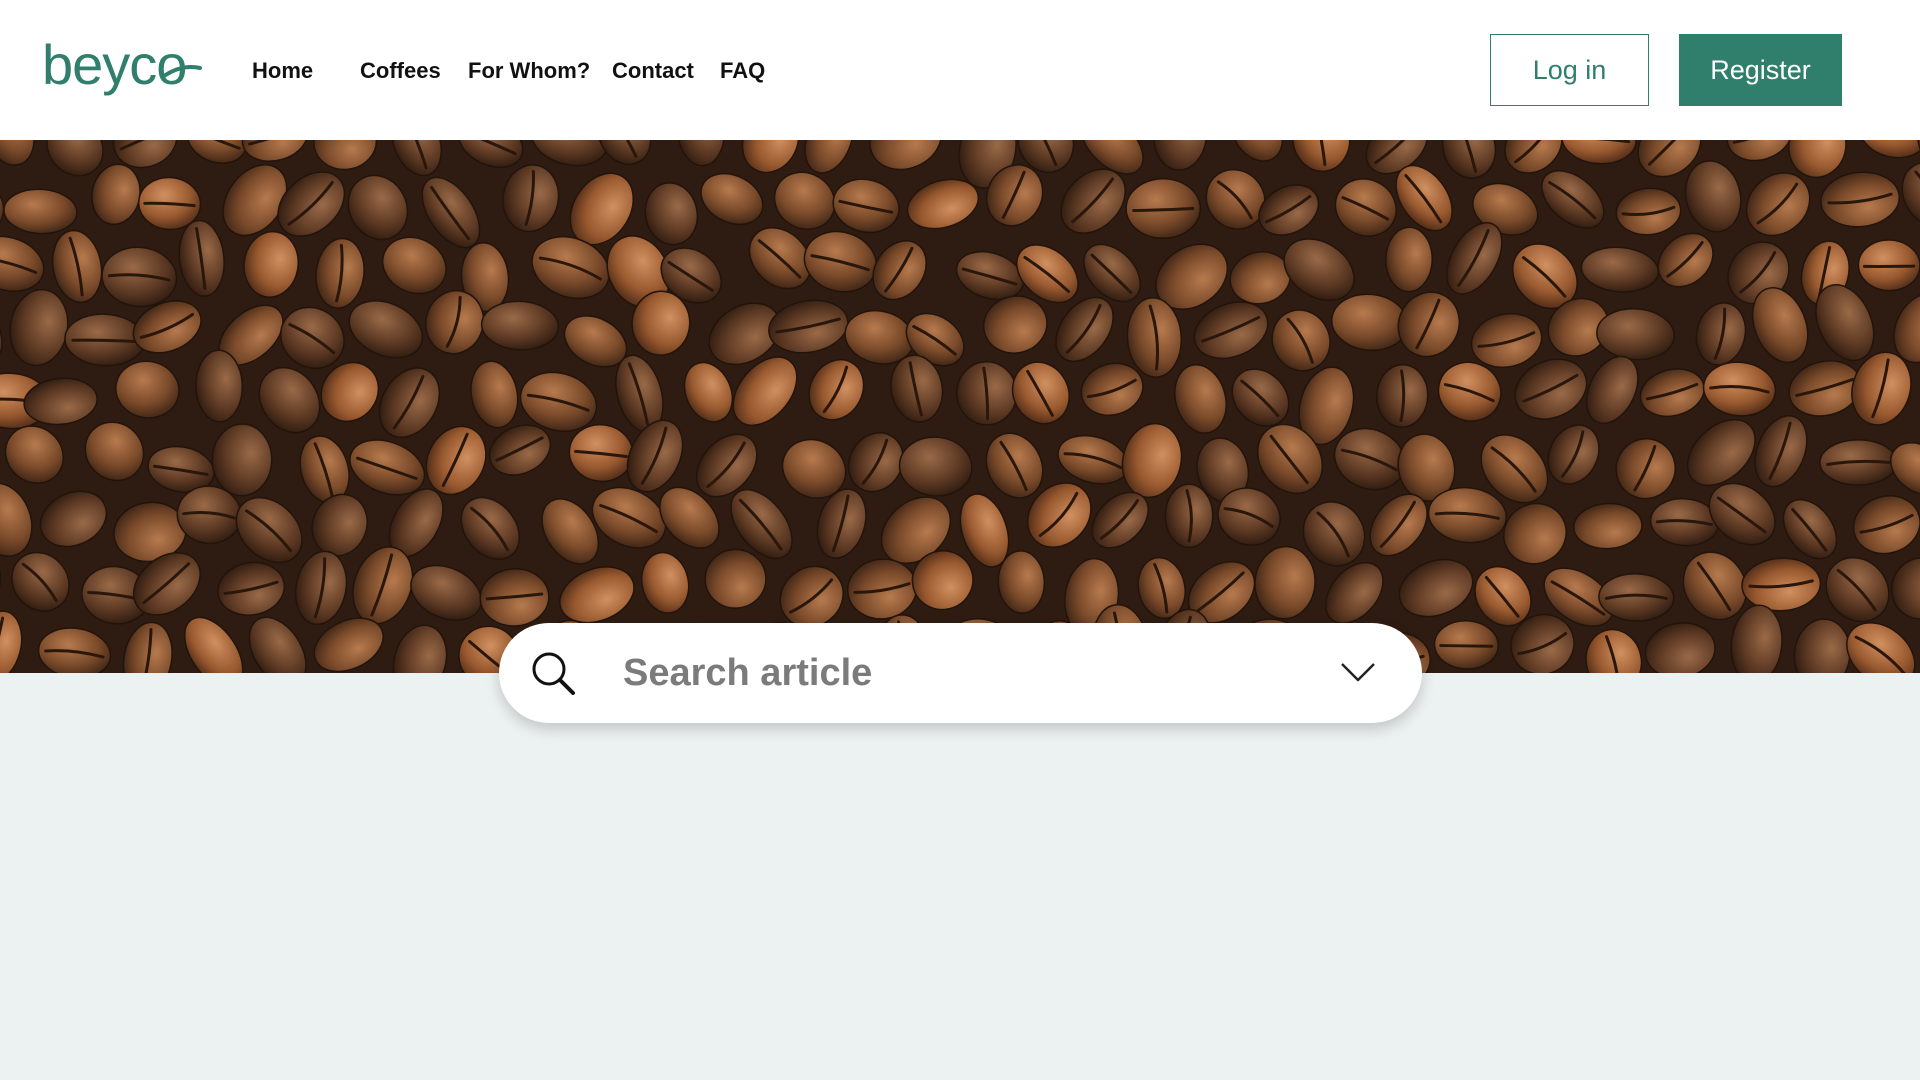  I want to click on search-input, so click(959, 673).